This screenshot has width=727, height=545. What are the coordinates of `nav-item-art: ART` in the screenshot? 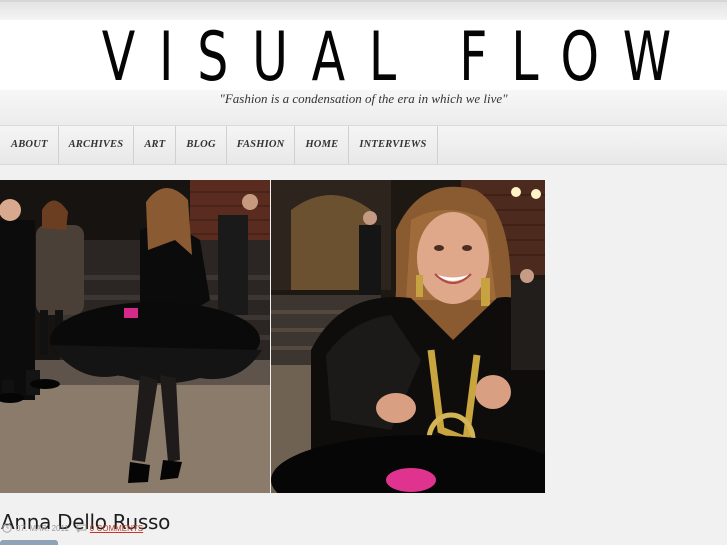 It's located at (155, 145).